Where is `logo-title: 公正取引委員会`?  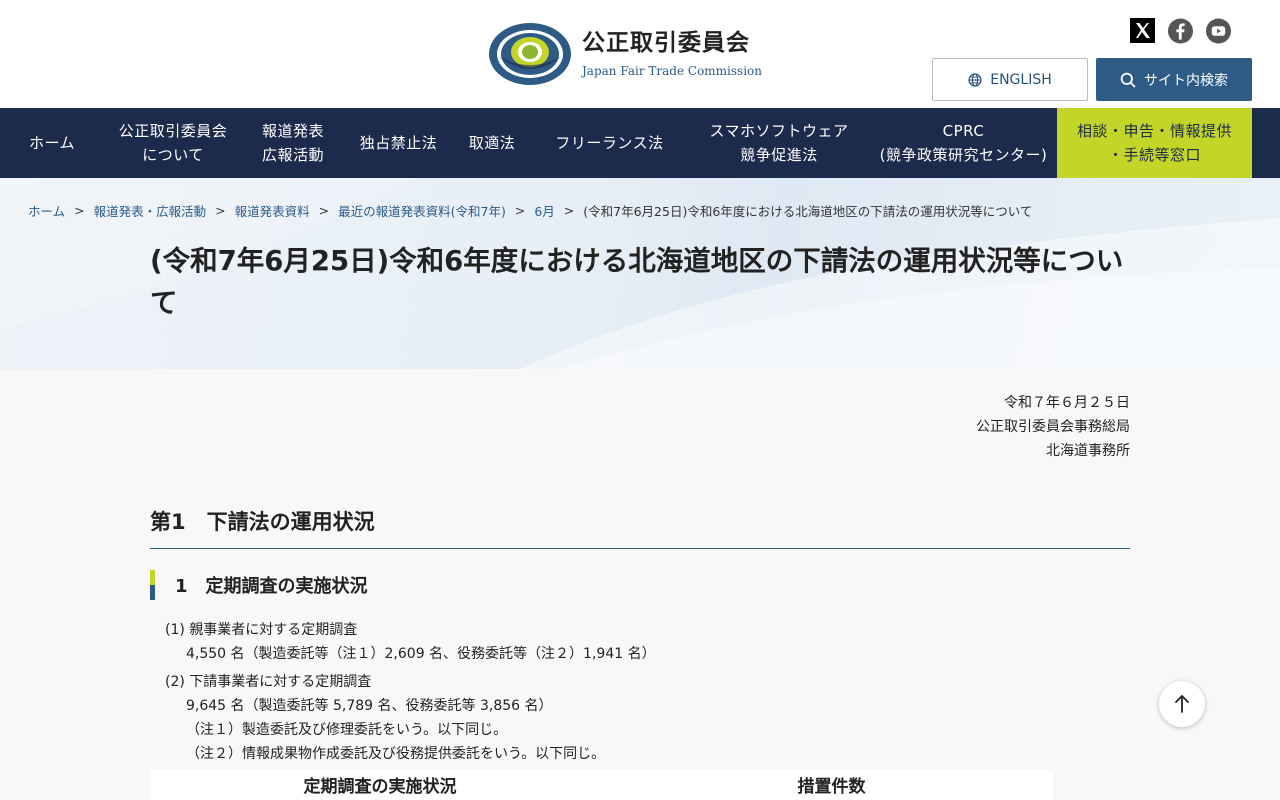 logo-title: 公正取引委員会 is located at coordinates (666, 43).